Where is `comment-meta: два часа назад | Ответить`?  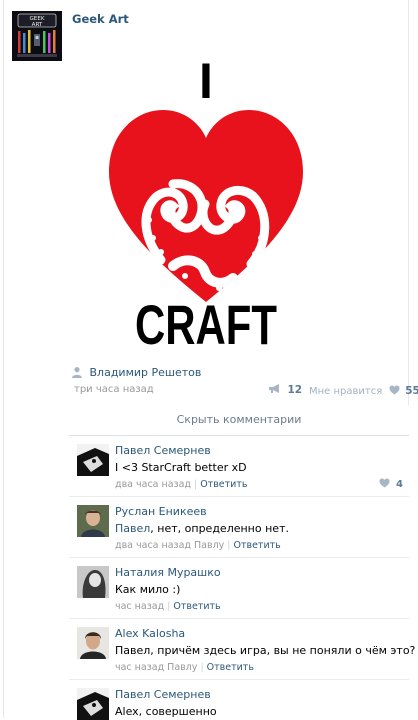 comment-meta: два часа назад | Ответить is located at coordinates (181, 484).